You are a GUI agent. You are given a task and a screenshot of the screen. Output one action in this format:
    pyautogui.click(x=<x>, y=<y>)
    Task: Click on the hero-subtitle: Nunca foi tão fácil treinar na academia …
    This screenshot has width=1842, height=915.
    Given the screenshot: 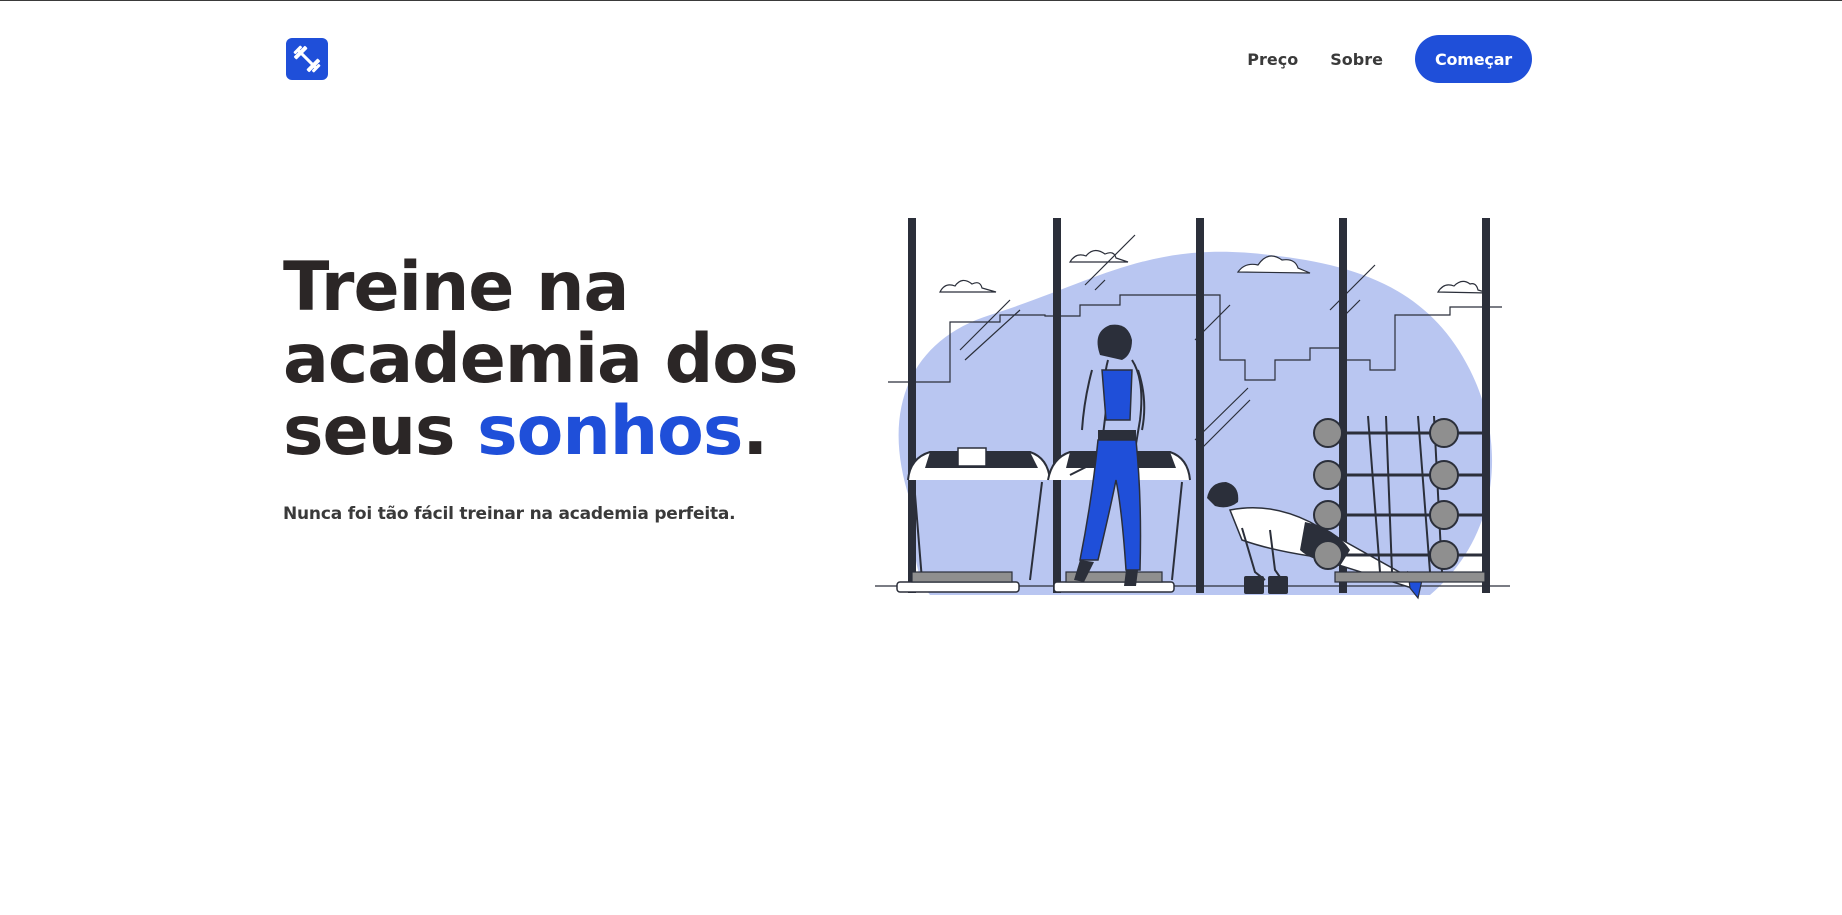 What is the action you would take?
    pyautogui.click(x=509, y=514)
    